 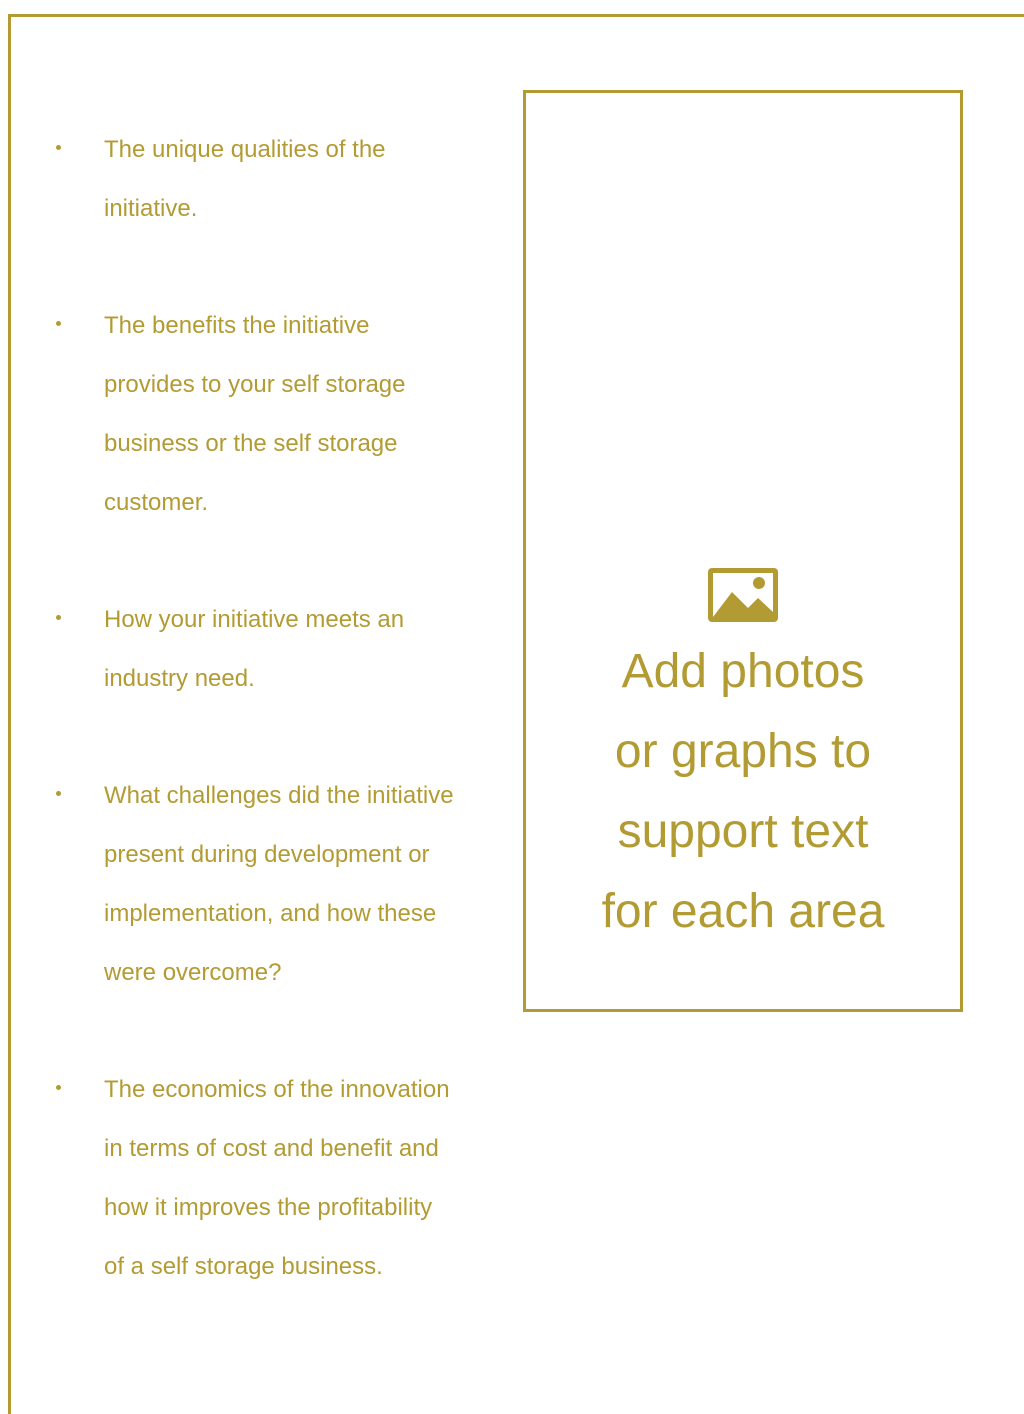 I want to click on placeholder-line: Add photos, so click(x=743, y=671).